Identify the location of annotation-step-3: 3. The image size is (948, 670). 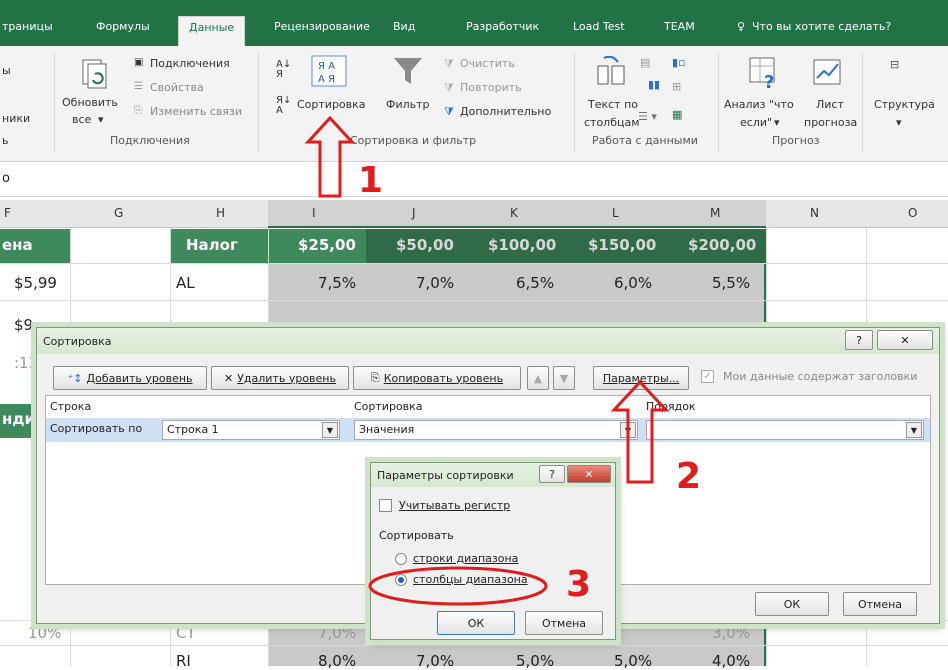
(579, 584).